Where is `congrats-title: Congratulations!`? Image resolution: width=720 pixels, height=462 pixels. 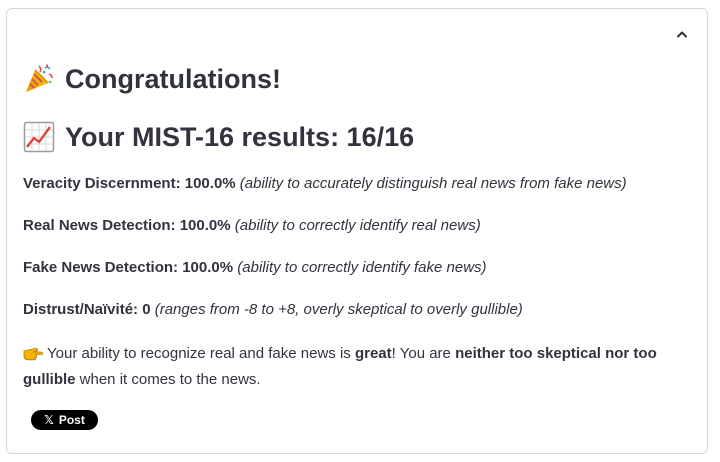
congrats-title: Congratulations! is located at coordinates (173, 78).